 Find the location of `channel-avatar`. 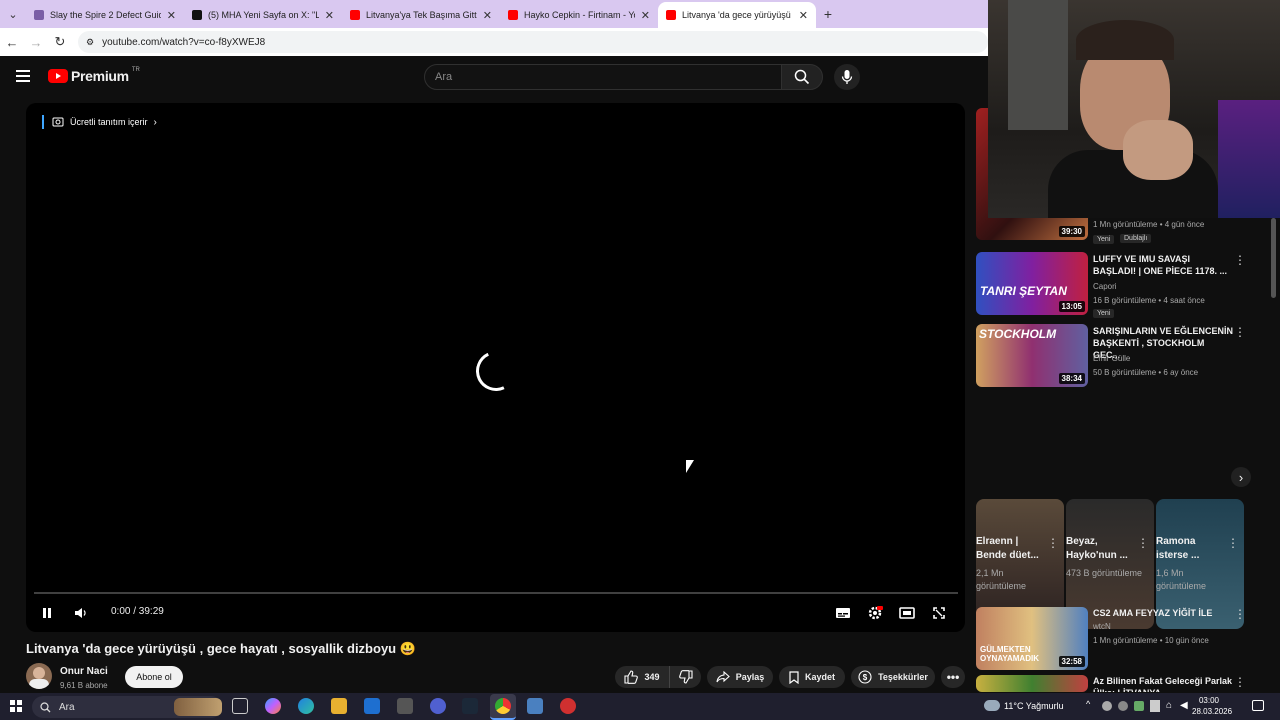

channel-avatar is located at coordinates (39, 676).